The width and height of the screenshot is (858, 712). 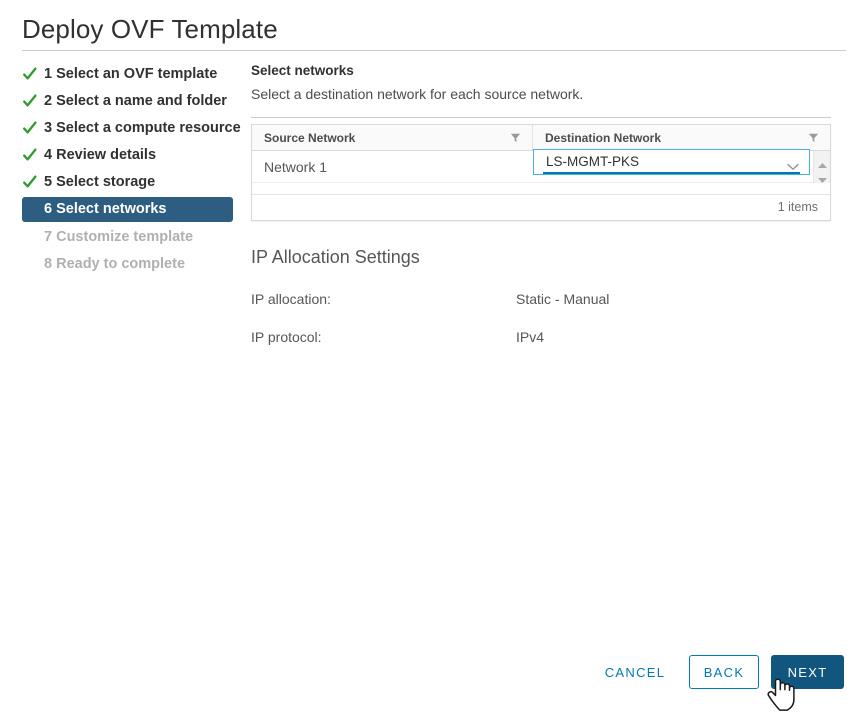 I want to click on ip-protocol-value: IPv4, so click(x=530, y=337).